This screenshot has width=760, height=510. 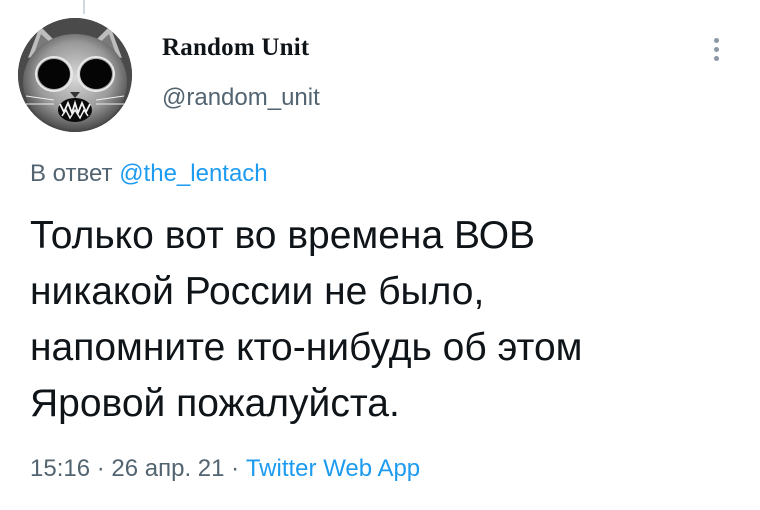 What do you see at coordinates (283, 235) in the screenshot?
I see `tweet-text-line: Только вот во времена ВОВ` at bounding box center [283, 235].